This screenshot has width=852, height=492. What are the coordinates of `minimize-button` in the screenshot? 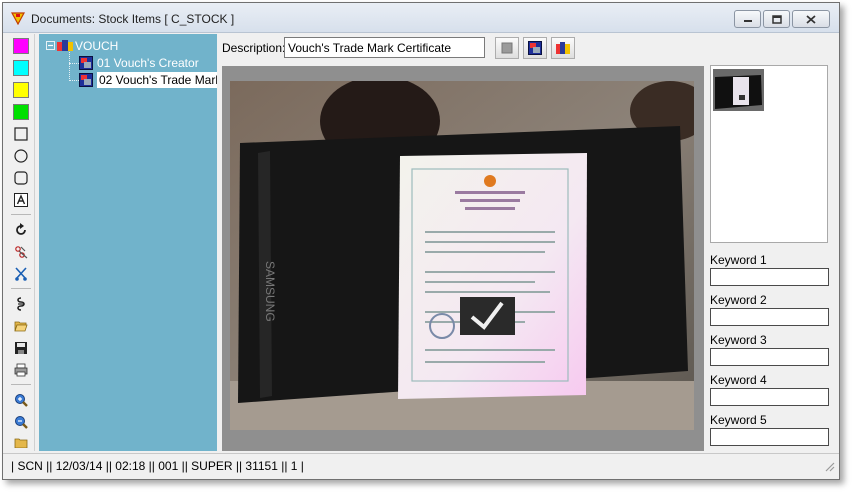 It's located at (747, 19).